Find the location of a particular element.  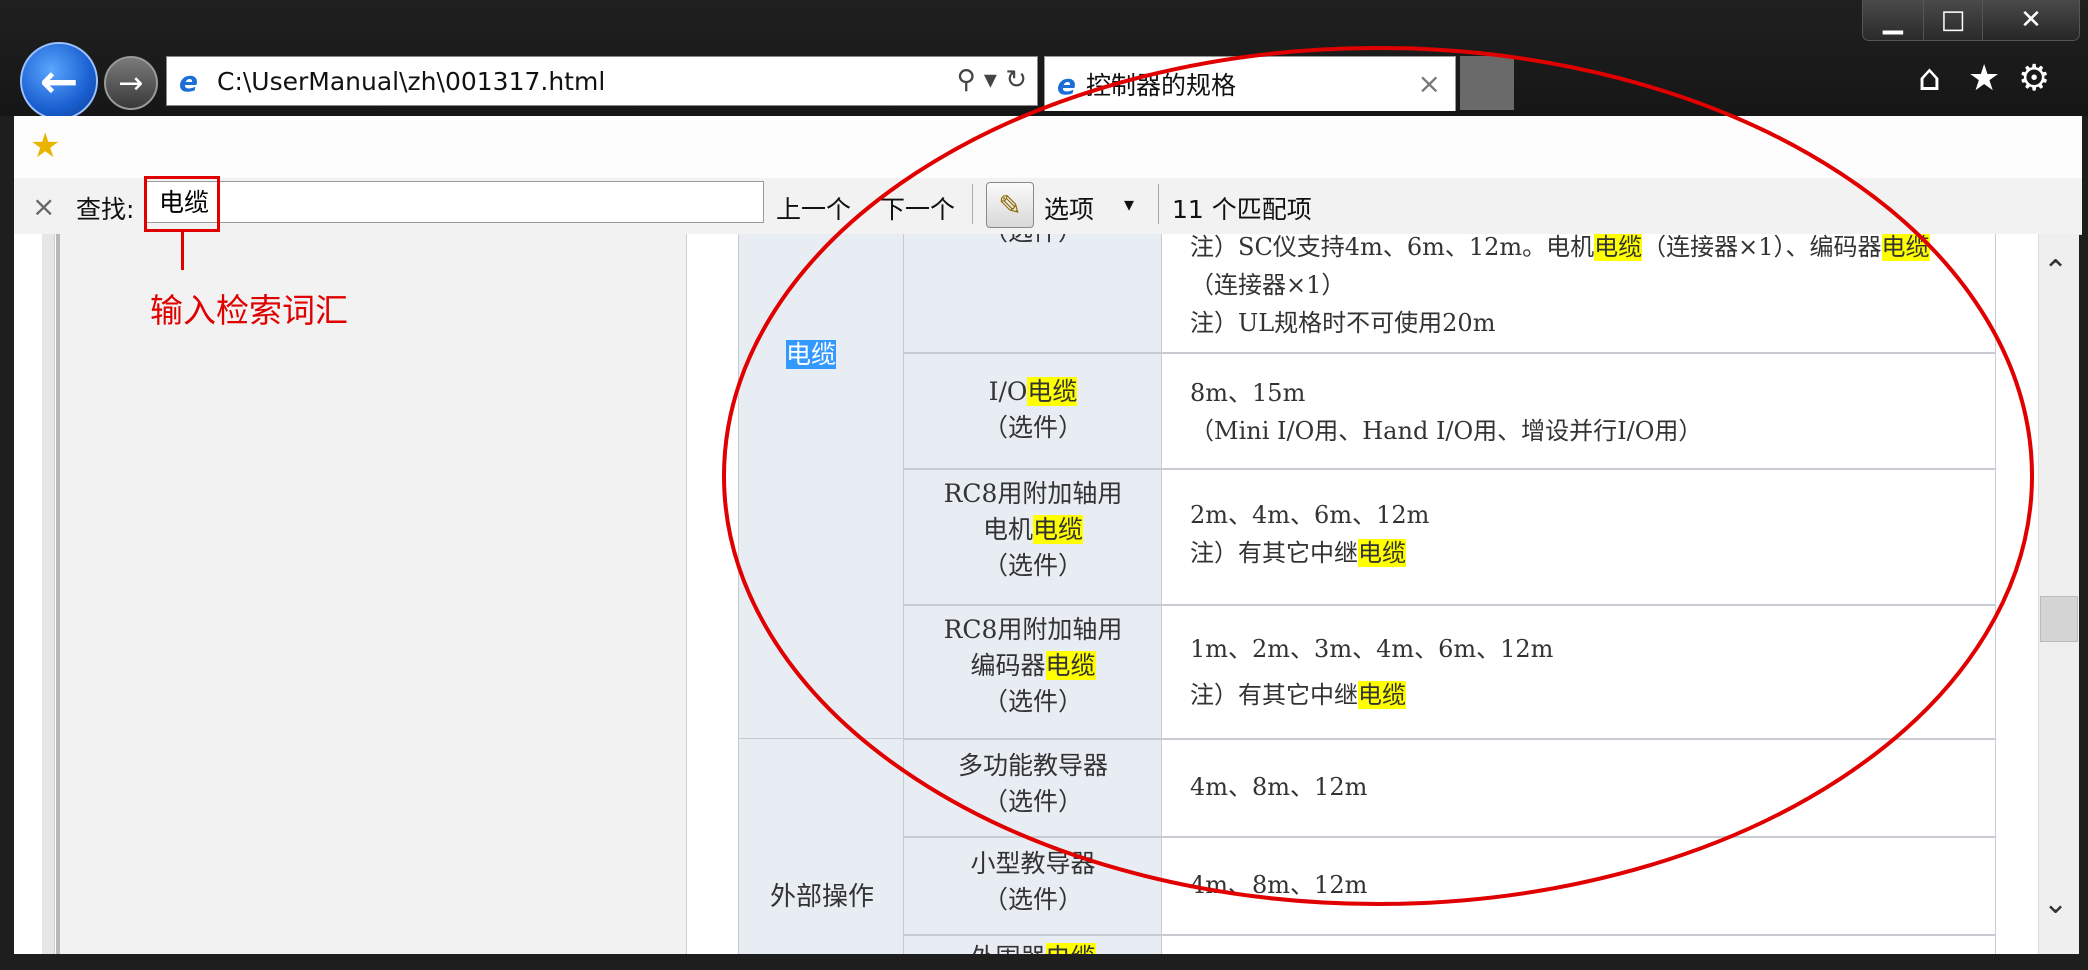

search-refresh-icons: ⚲ ▾ ↻ is located at coordinates (992, 80).